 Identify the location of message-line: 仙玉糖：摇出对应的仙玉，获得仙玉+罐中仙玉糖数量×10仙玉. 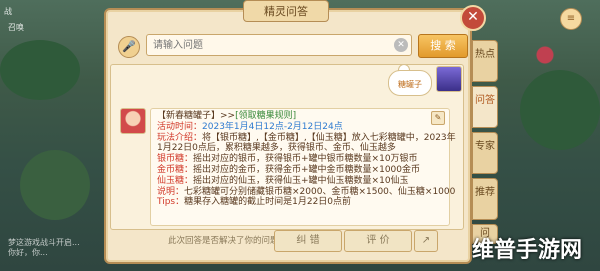
(300, 181).